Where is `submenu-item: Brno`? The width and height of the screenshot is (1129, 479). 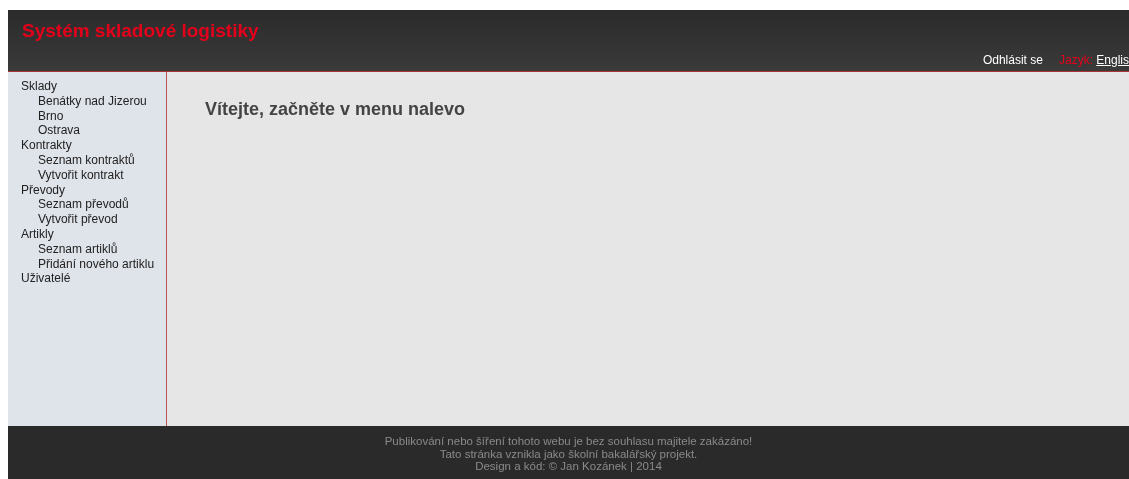
submenu-item: Brno is located at coordinates (51, 115).